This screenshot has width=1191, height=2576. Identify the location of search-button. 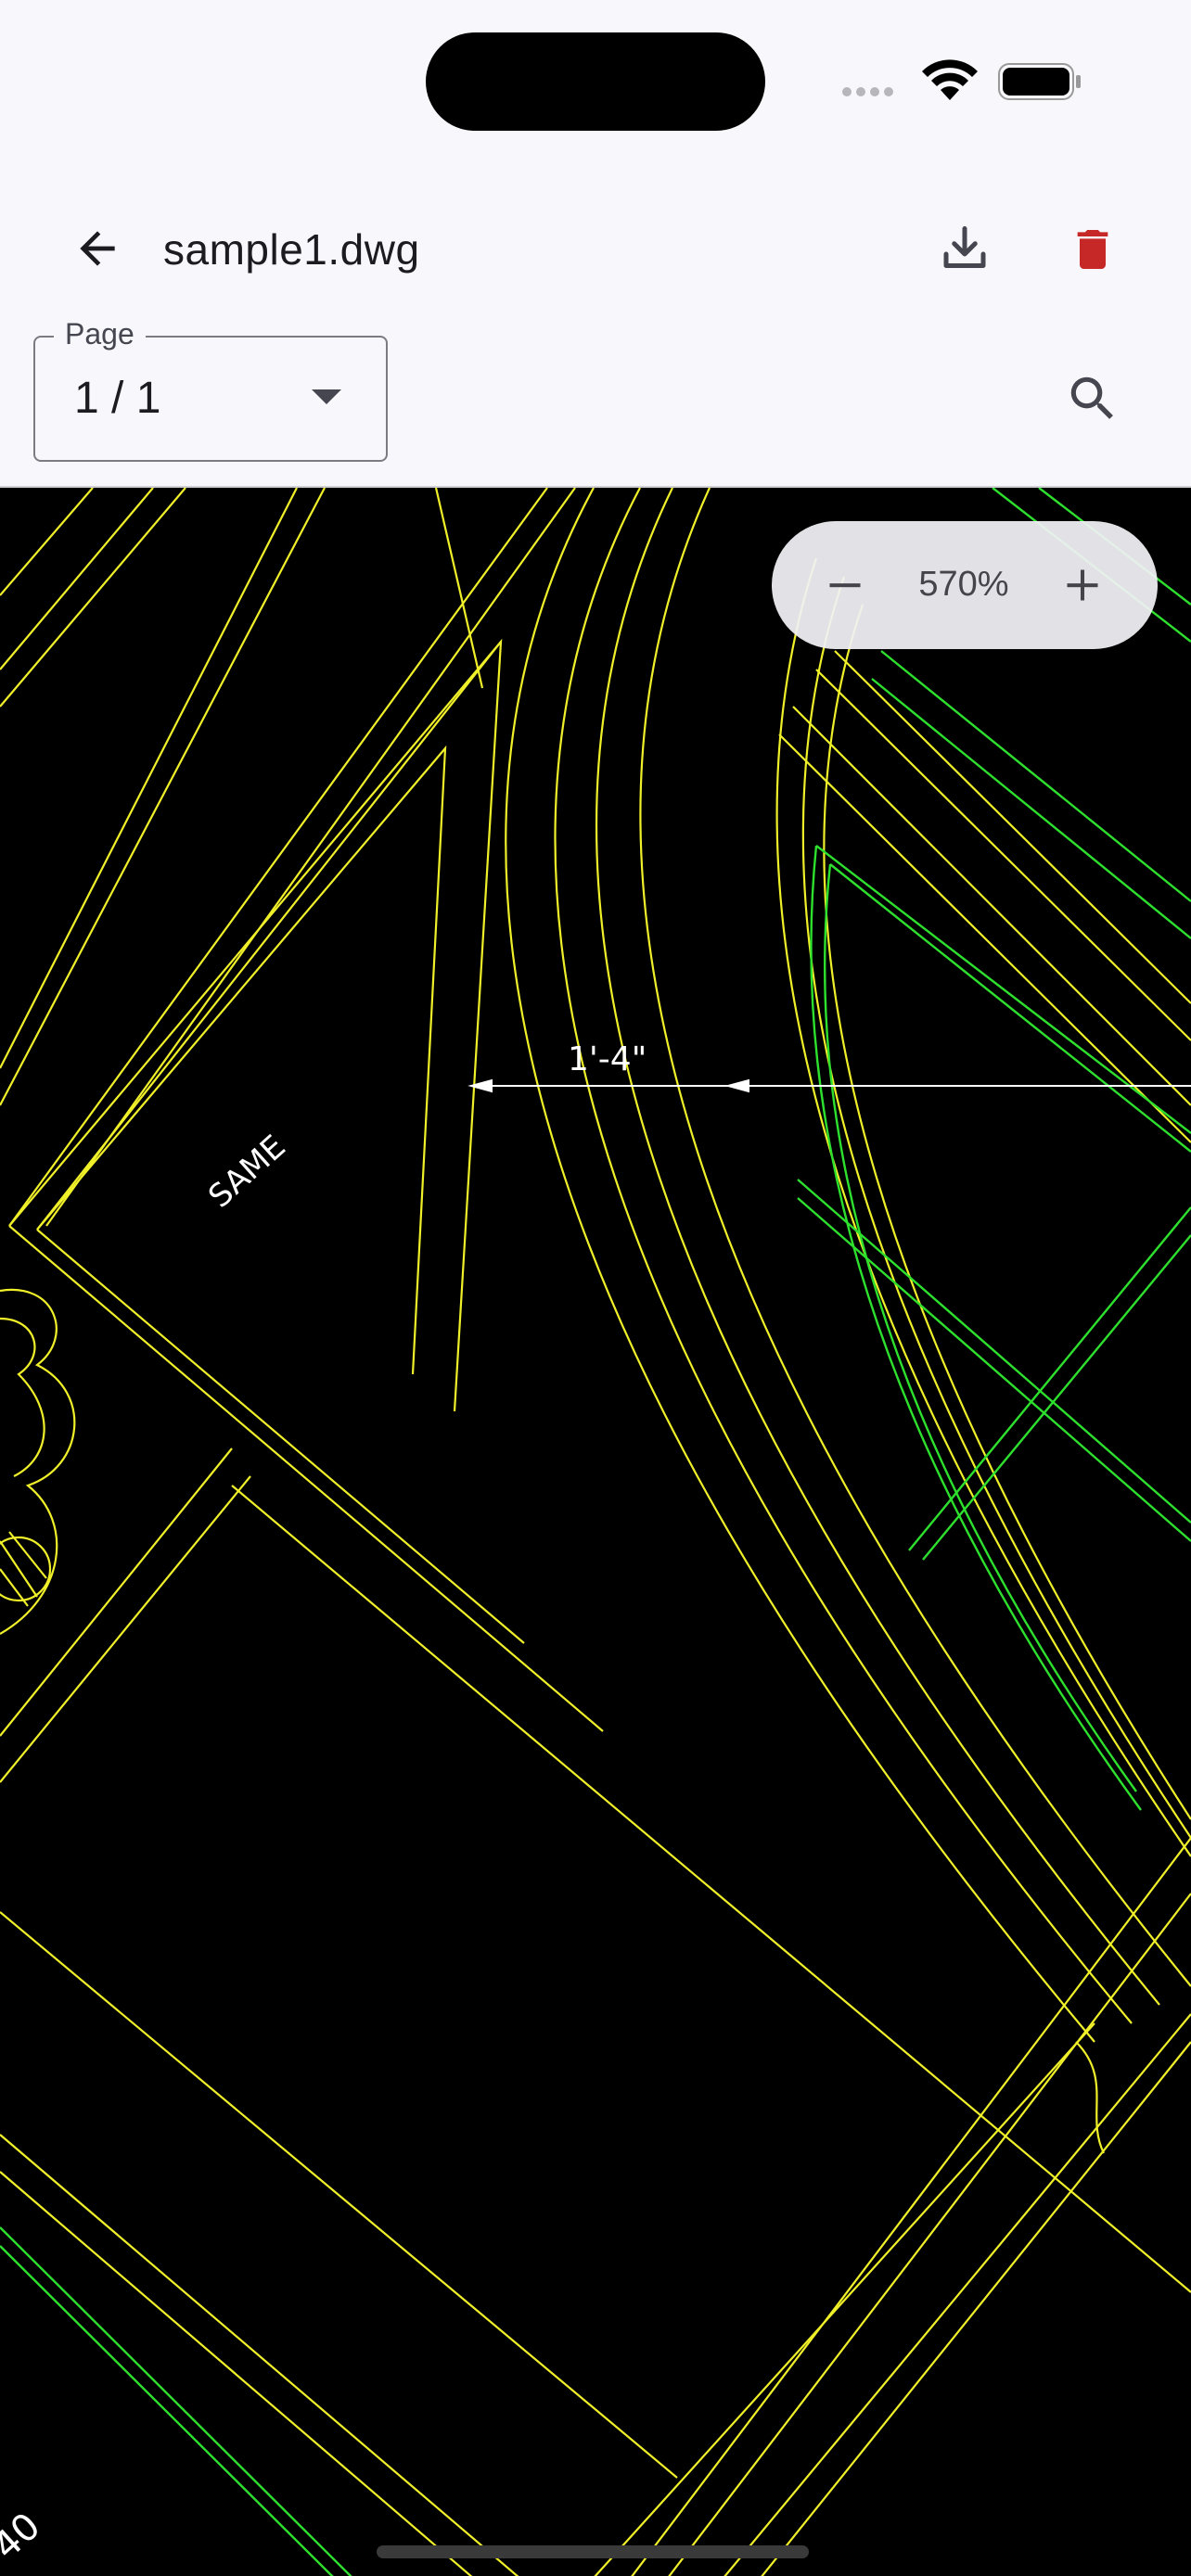
(1092, 398).